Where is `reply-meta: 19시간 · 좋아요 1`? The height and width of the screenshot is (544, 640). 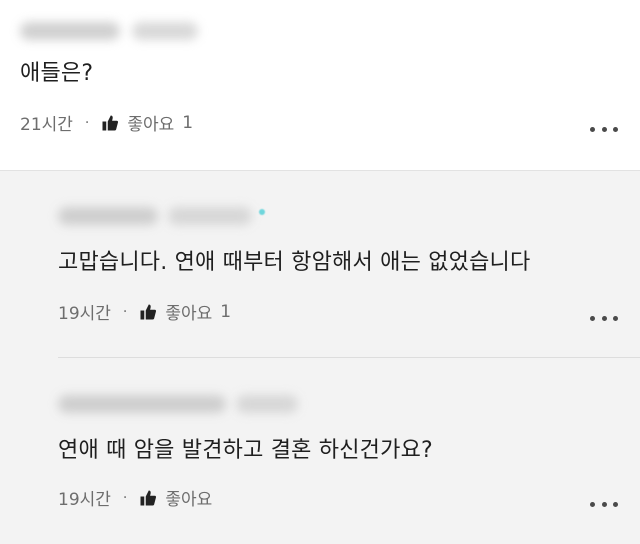
reply-meta: 19시간 · 좋아요 1 is located at coordinates (145, 312).